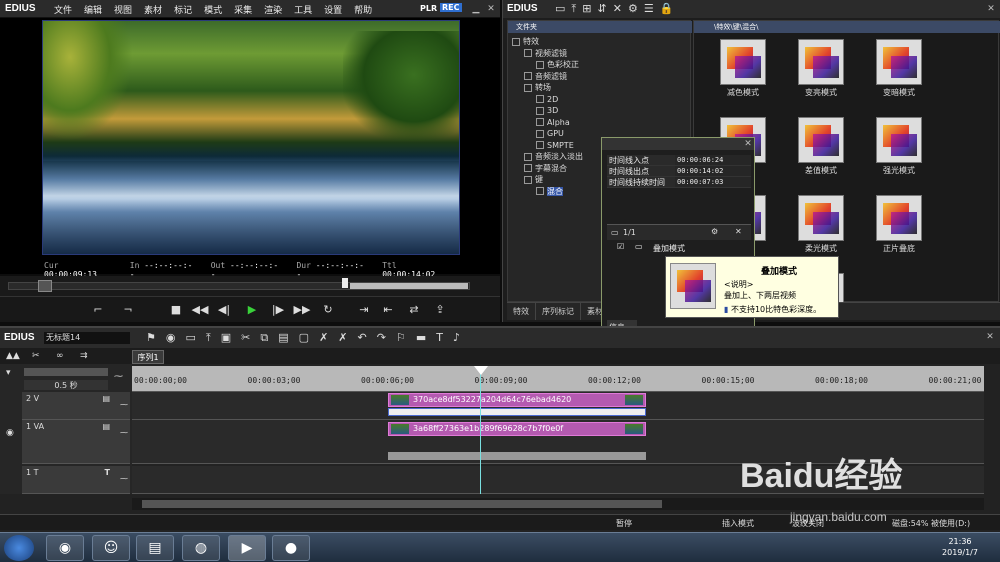 Image resolution: width=1000 pixels, height=562 pixels. What do you see at coordinates (573, 9) in the screenshot?
I see `up-folder-icon: ⤒` at bounding box center [573, 9].